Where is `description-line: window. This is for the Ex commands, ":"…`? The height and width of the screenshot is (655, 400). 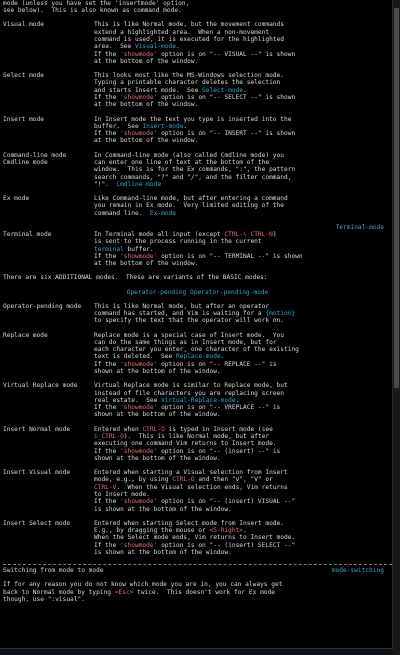
description-line: window. This is for the Ex commands, ":"… is located at coordinates (195, 170).